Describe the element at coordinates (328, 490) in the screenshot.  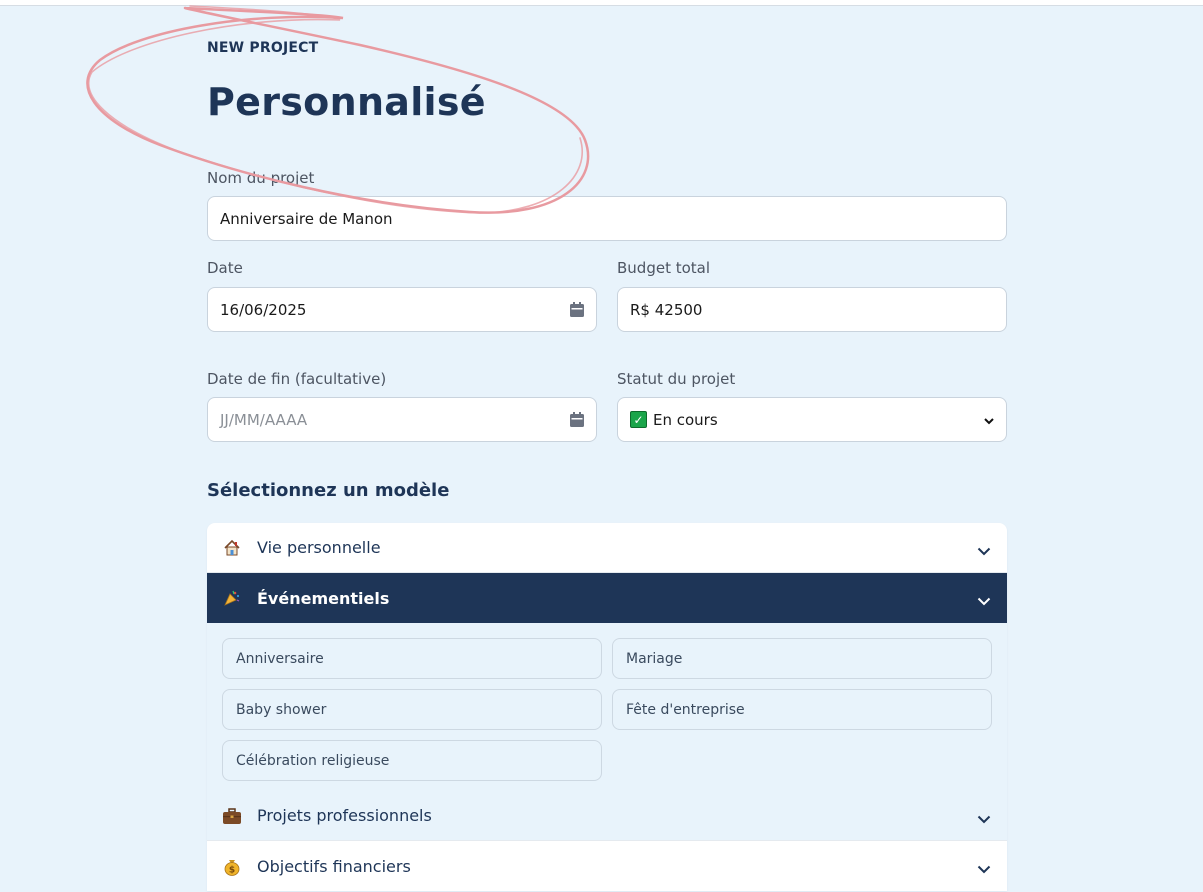
I see `template-section-title: Sélectionnez un modèle` at that location.